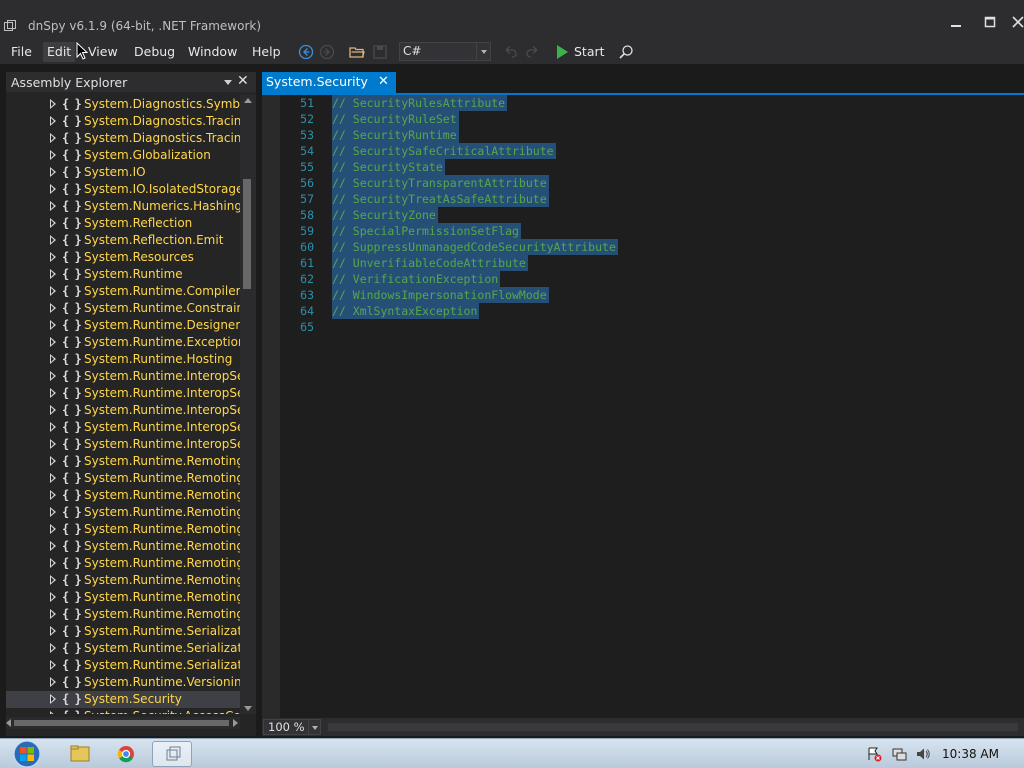 This screenshot has width=1024, height=768. Describe the element at coordinates (123, 711) in the screenshot. I see `tree-item: { }System.Security.AccessContr` at that location.